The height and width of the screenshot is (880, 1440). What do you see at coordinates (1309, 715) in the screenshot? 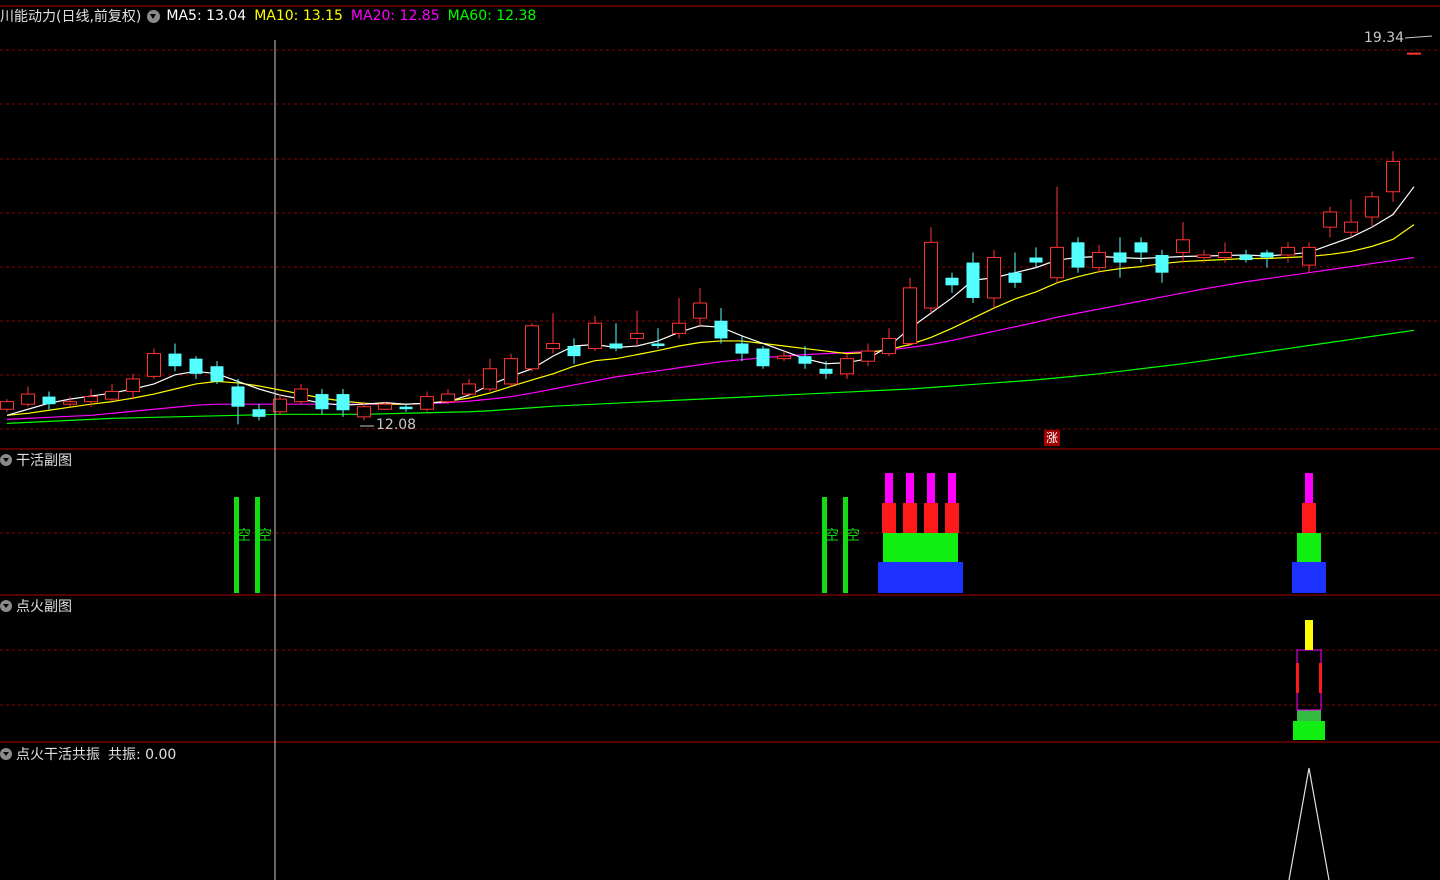
I see `ignite-green2` at bounding box center [1309, 715].